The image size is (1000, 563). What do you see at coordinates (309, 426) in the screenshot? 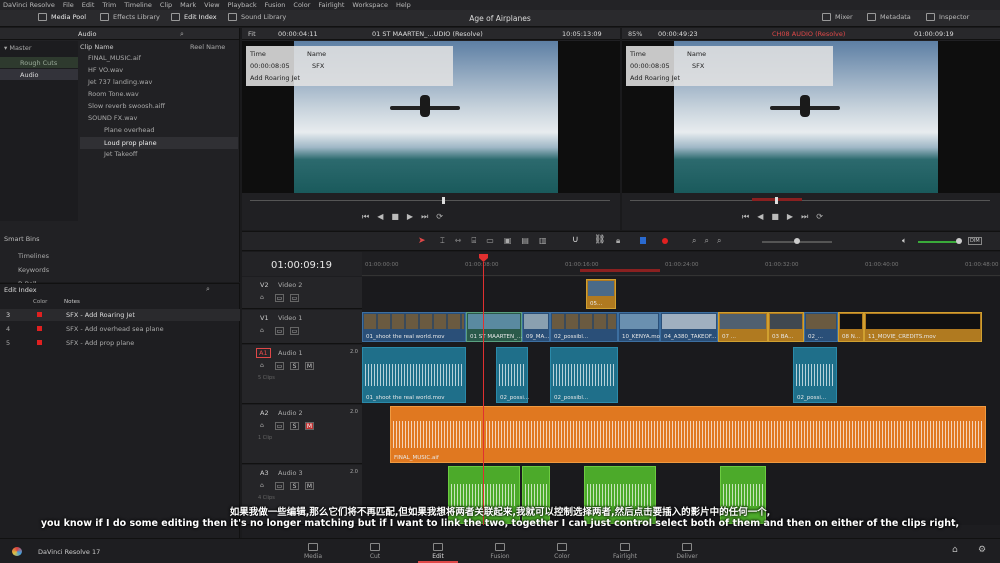
I see `mute-button-active: M` at bounding box center [309, 426].